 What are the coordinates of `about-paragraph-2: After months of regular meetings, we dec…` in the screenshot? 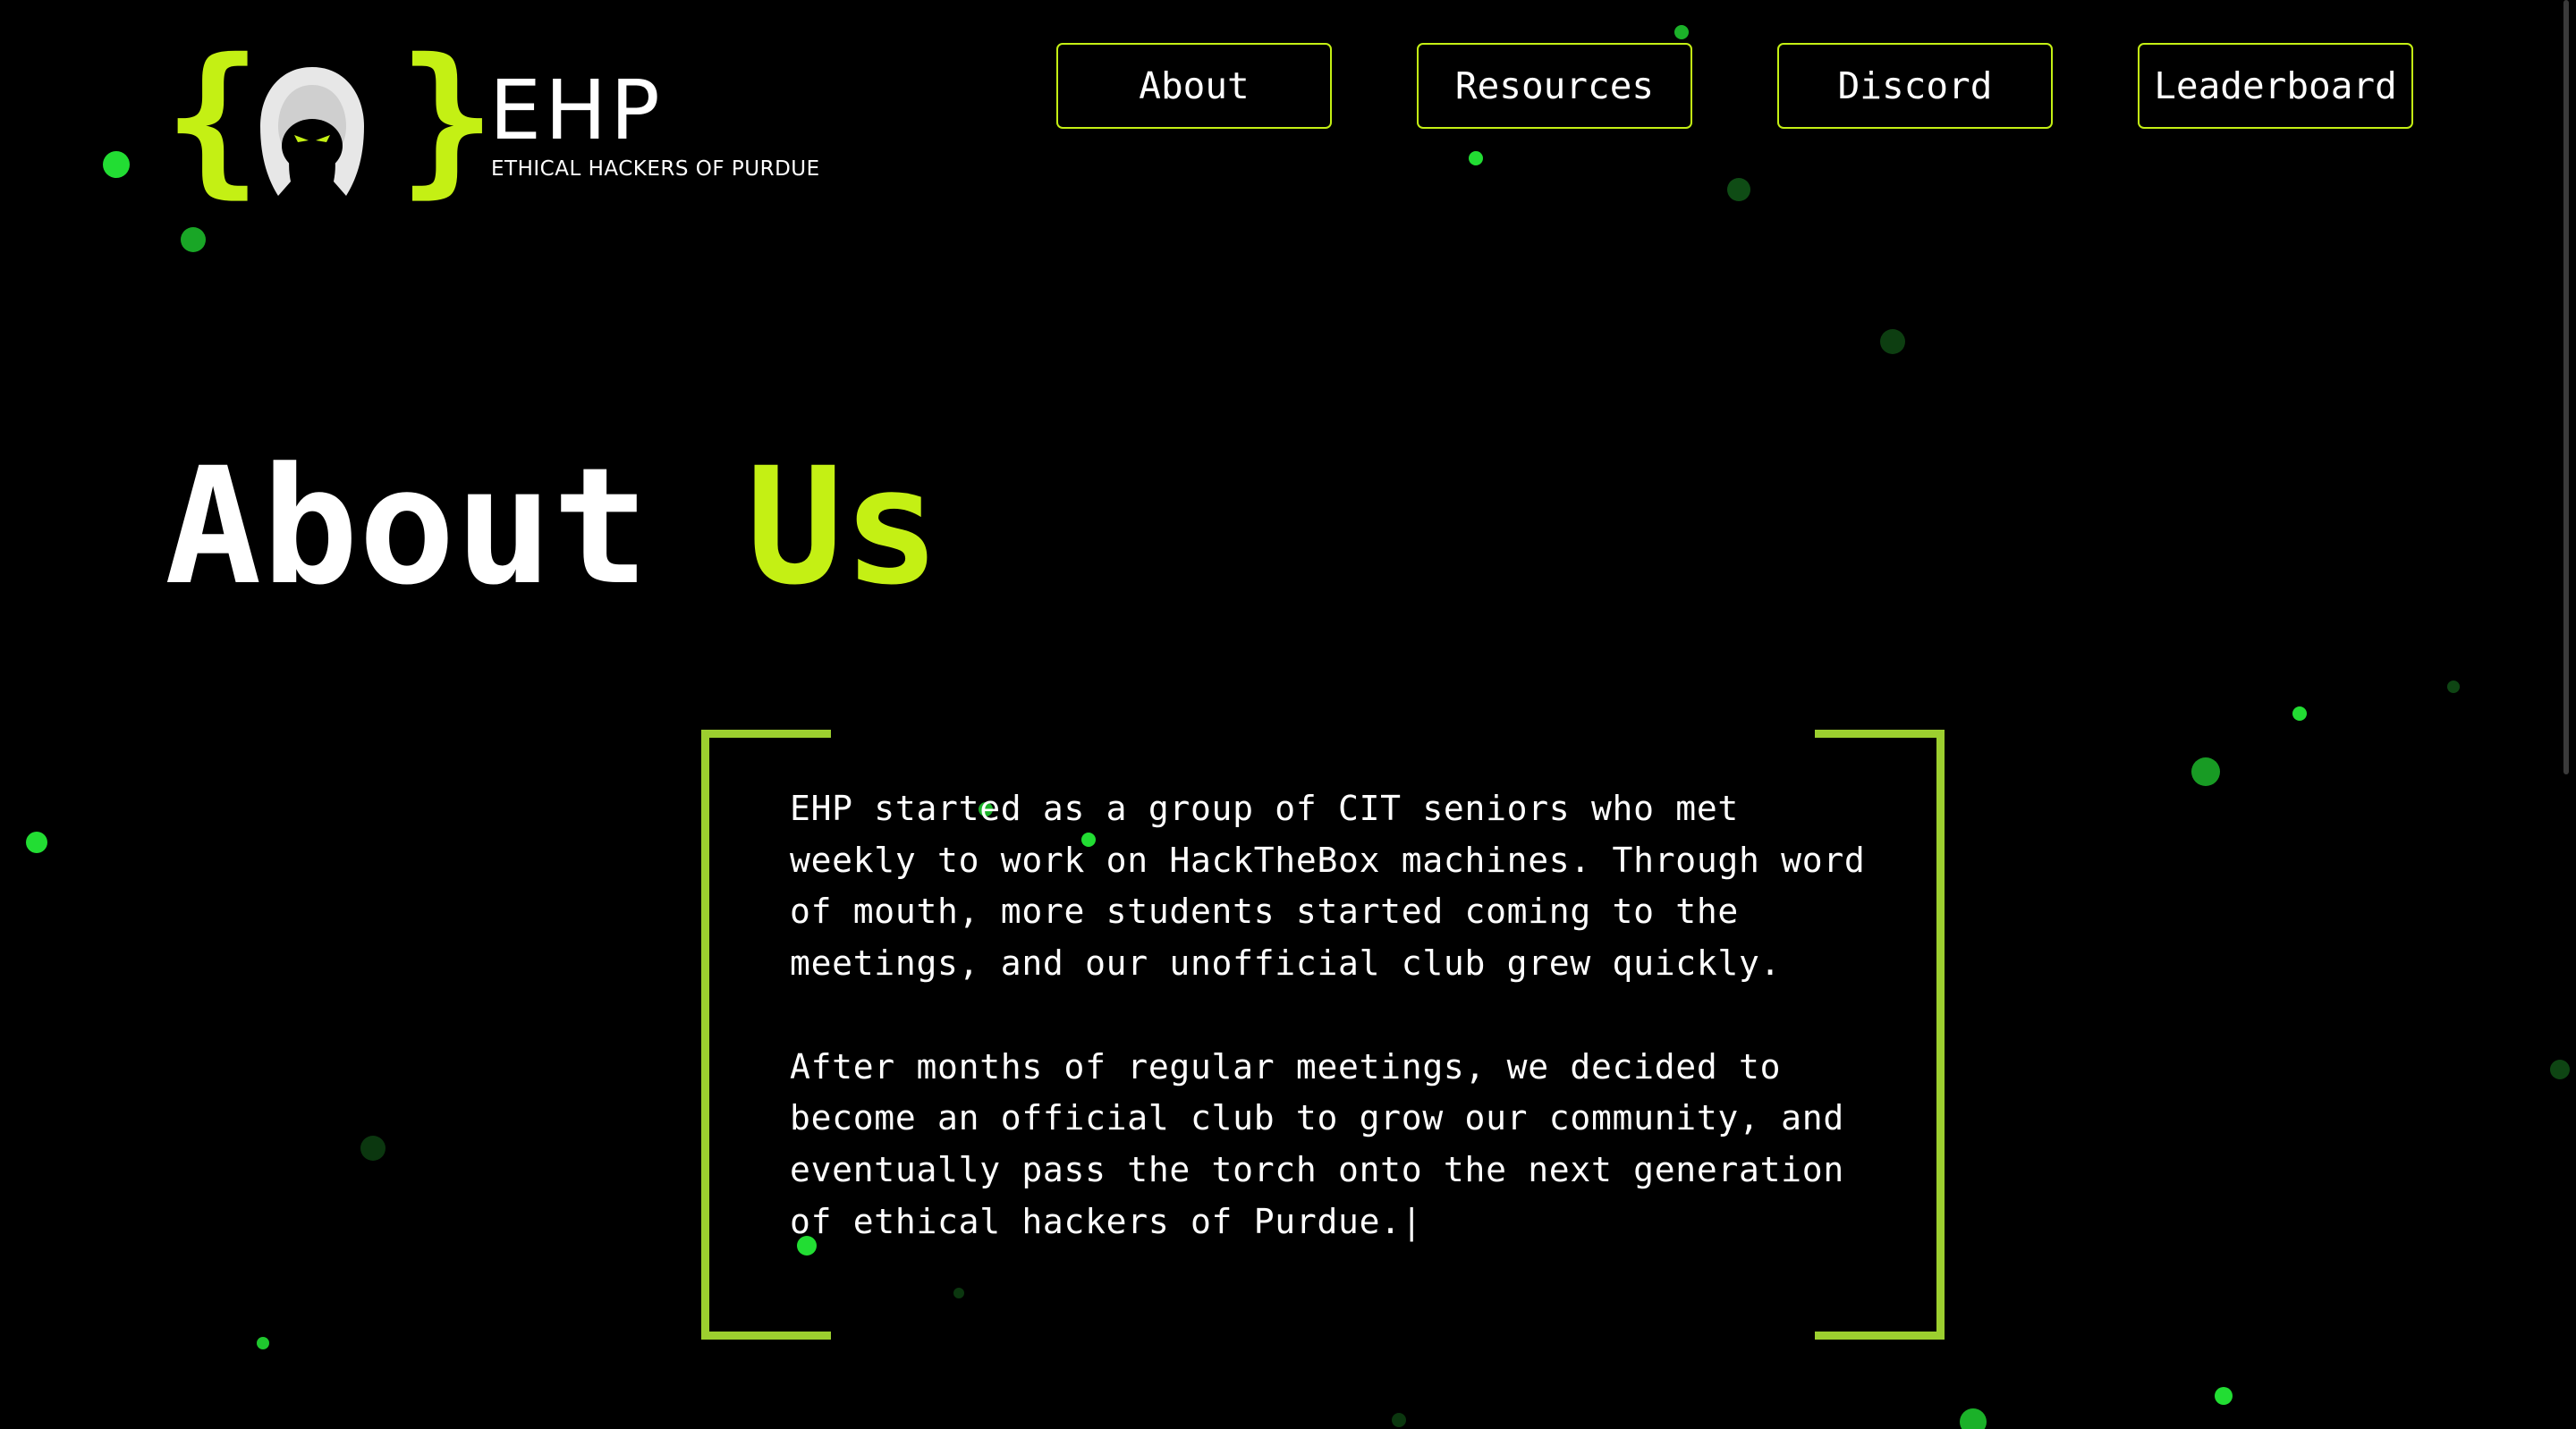 It's located at (1331, 1145).